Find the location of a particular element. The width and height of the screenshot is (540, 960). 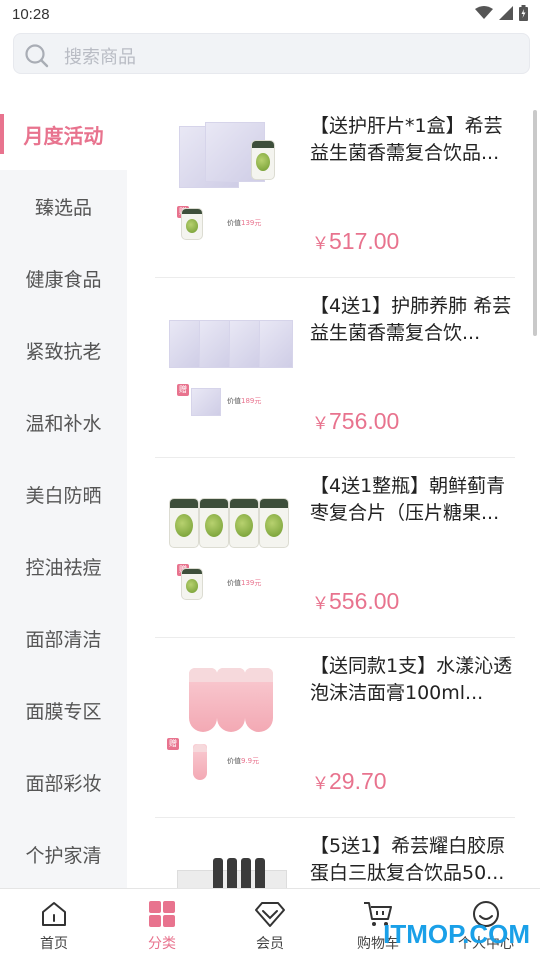

product-price: ￥756.00 is located at coordinates (356, 421).